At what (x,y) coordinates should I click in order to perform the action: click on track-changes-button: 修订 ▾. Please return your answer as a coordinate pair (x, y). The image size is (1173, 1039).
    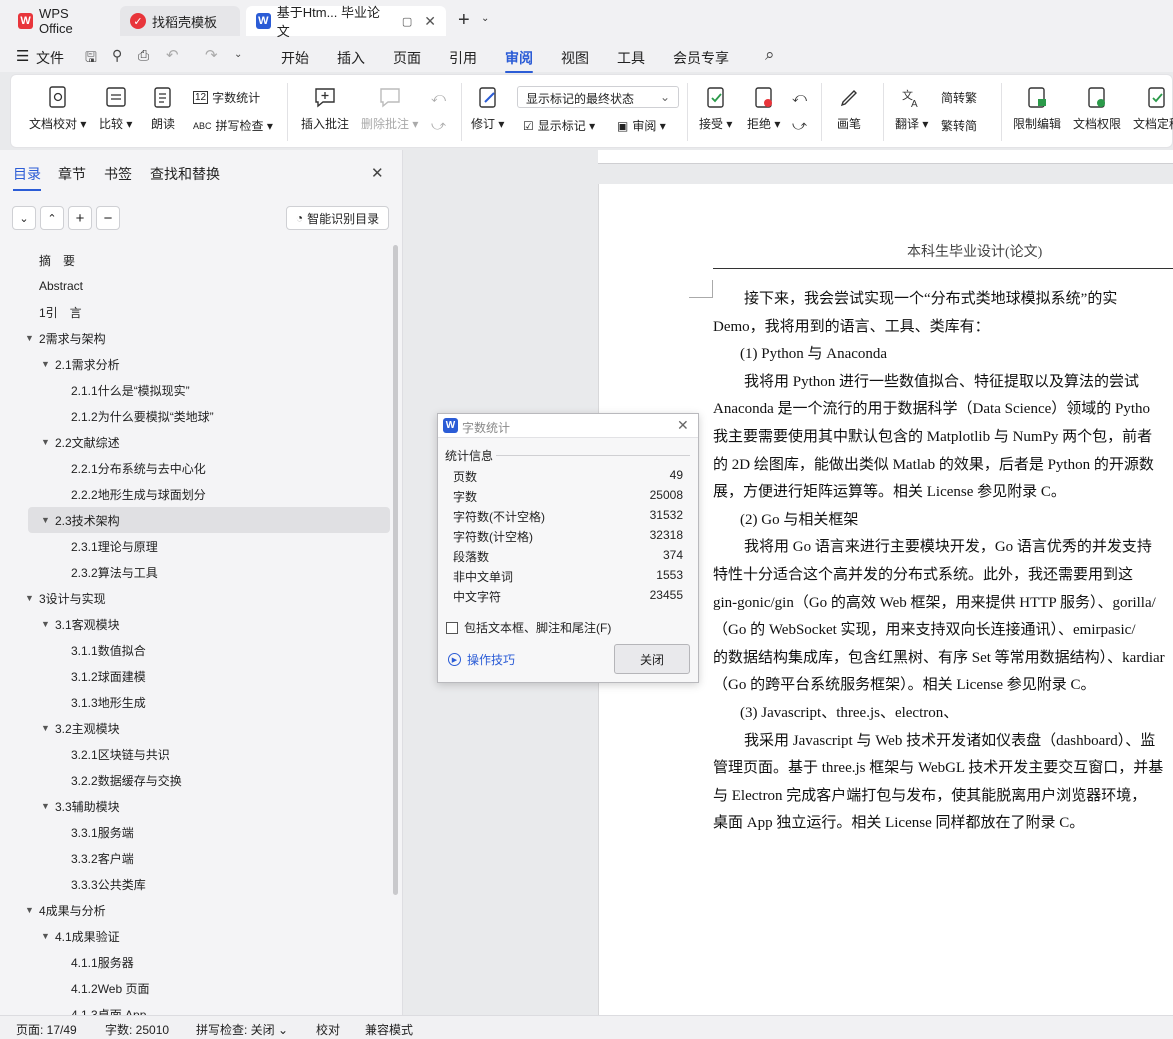
    Looking at the image, I should click on (487, 108).